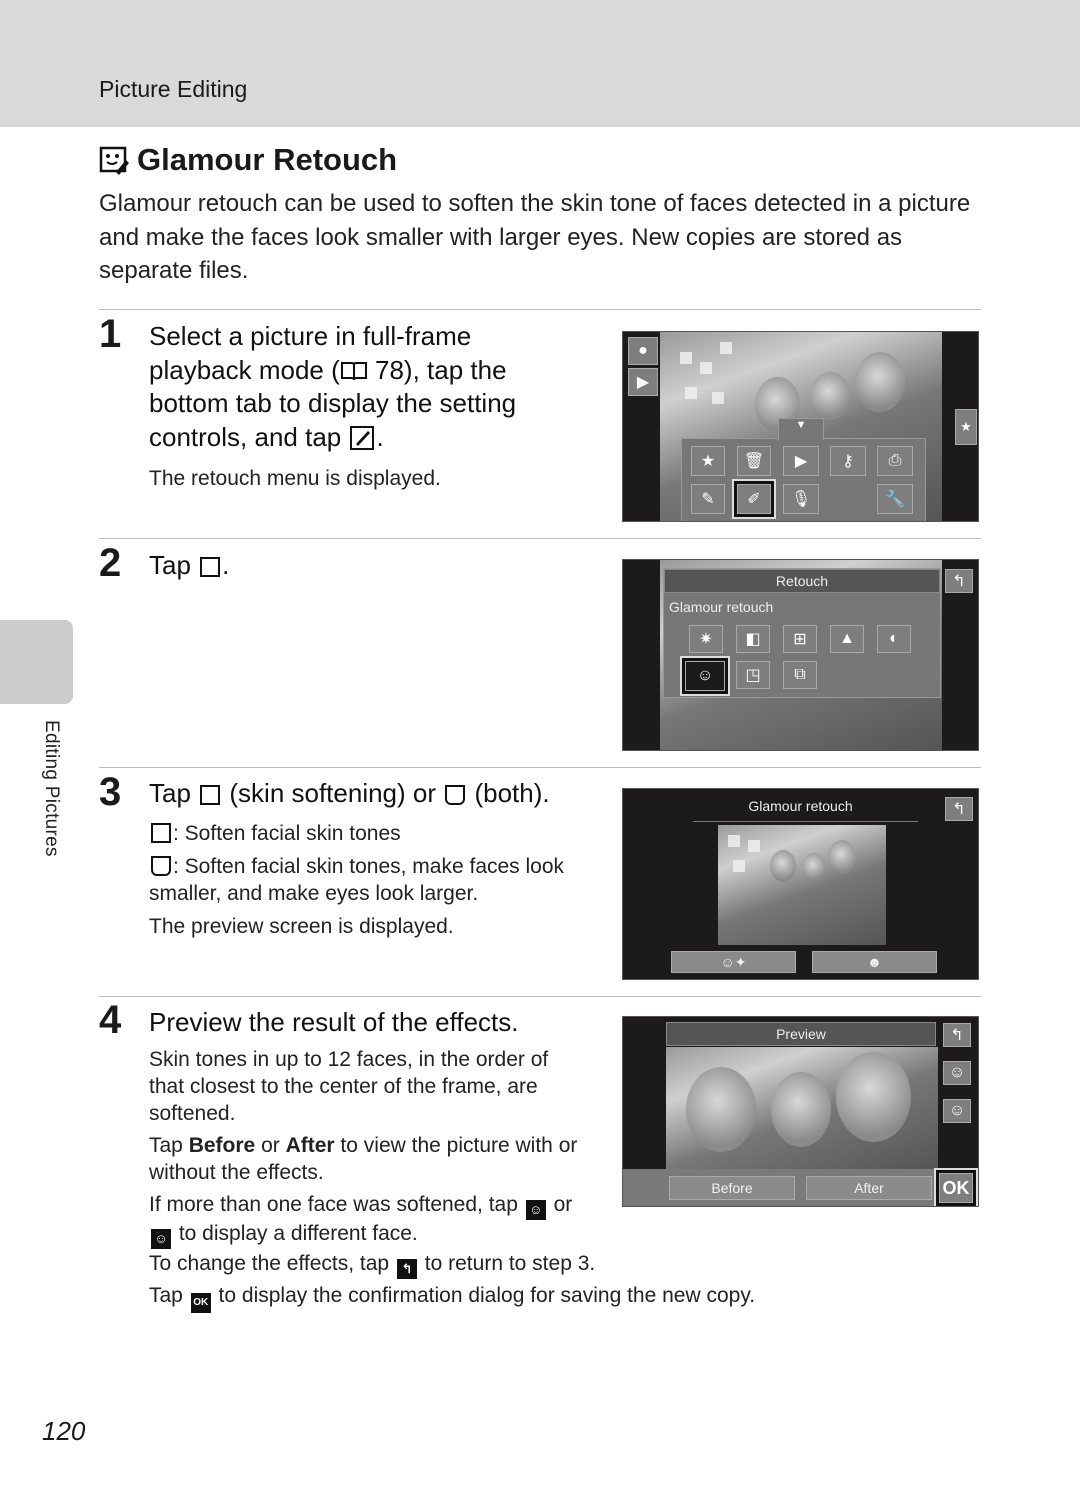 This screenshot has height=1486, width=1080. I want to click on red-eye-icon: ⊞, so click(800, 639).